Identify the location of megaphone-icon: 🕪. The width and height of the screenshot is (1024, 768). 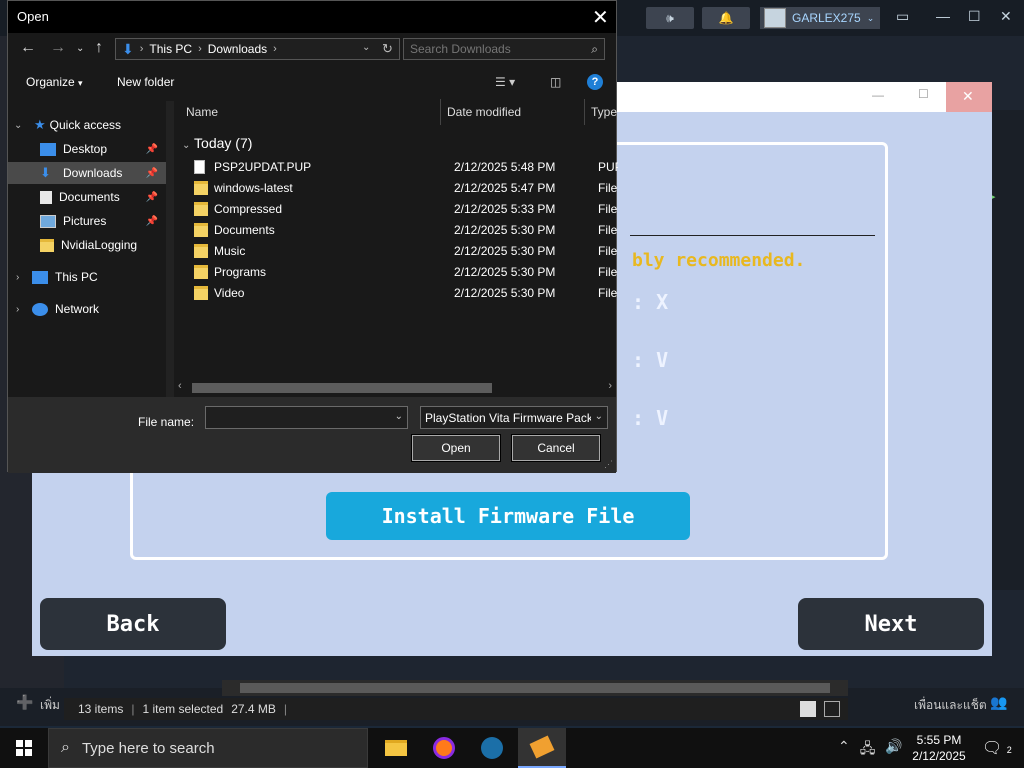
(670, 17).